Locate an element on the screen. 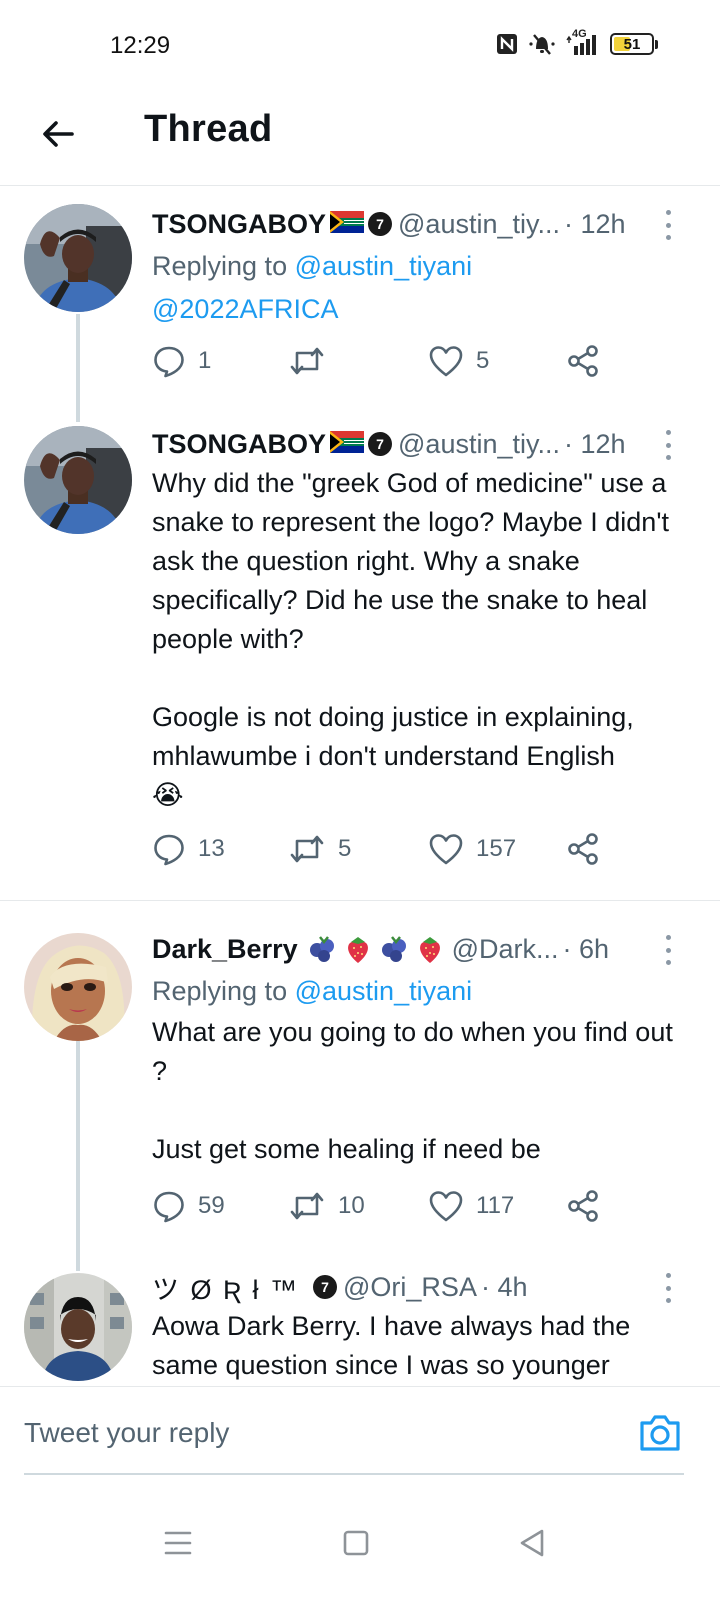 The width and height of the screenshot is (720, 1600). reply-button: 59 is located at coordinates (188, 1206).